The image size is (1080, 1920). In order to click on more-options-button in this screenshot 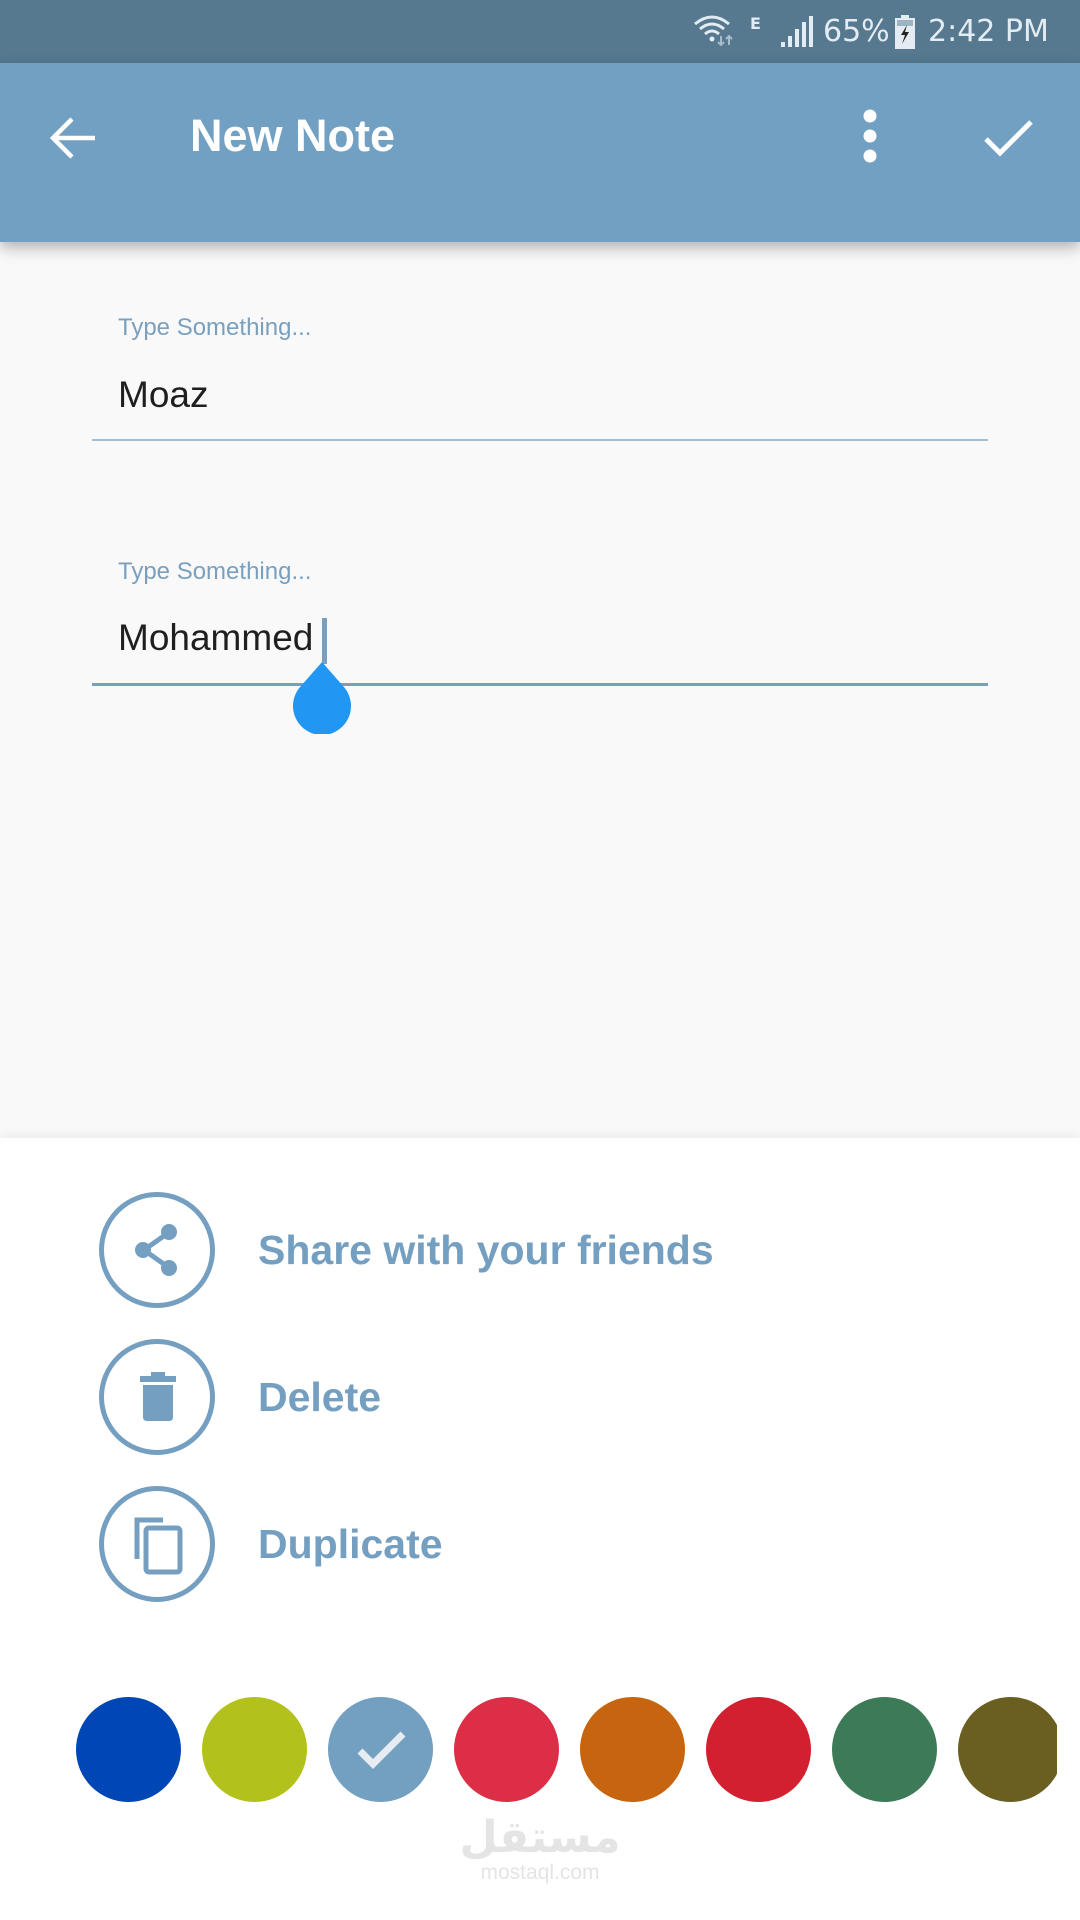, I will do `click(870, 138)`.